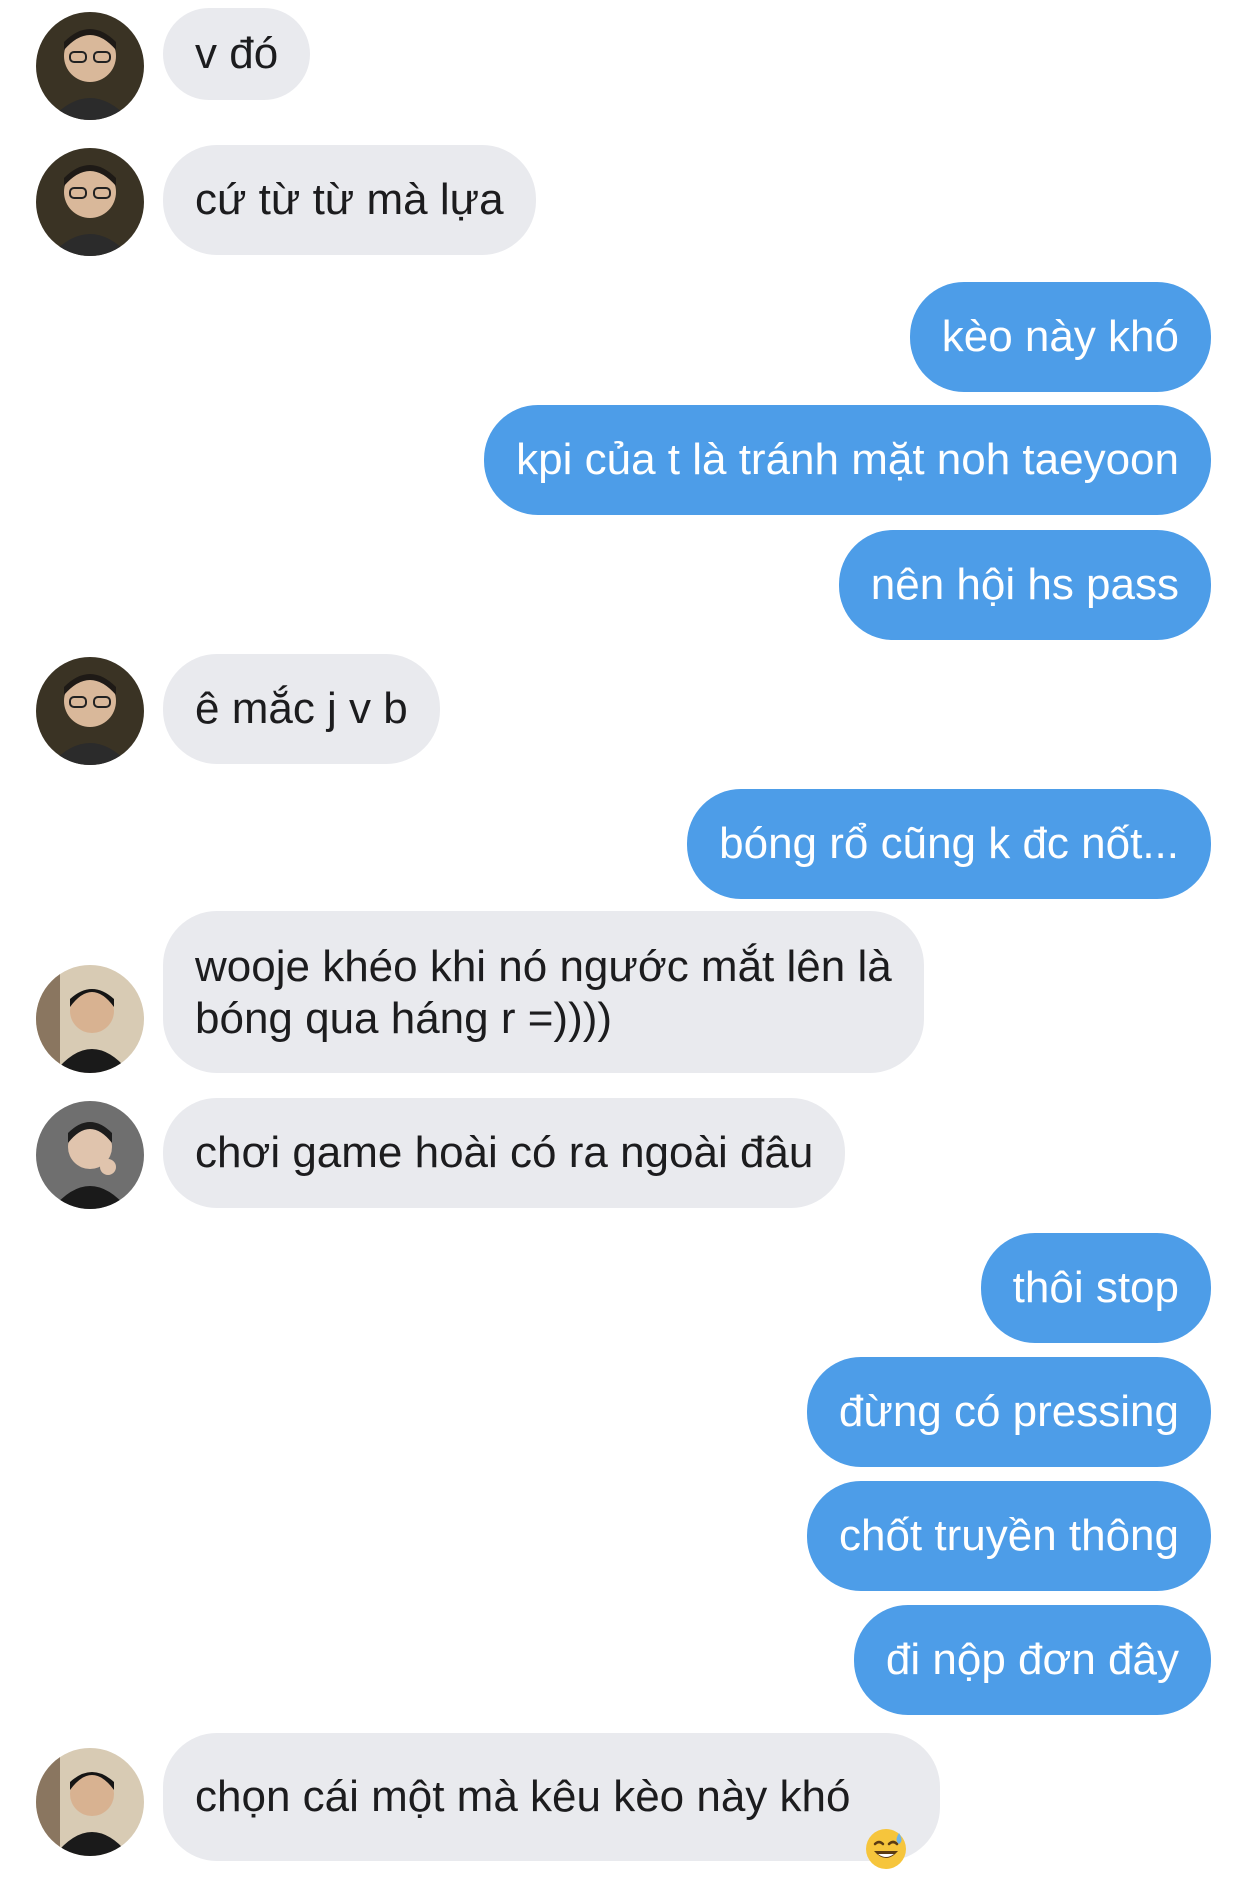 This screenshot has width=1242, height=1889. I want to click on message-bubble-incoming: chơi game hoài có ra ngoài đâu, so click(504, 1153).